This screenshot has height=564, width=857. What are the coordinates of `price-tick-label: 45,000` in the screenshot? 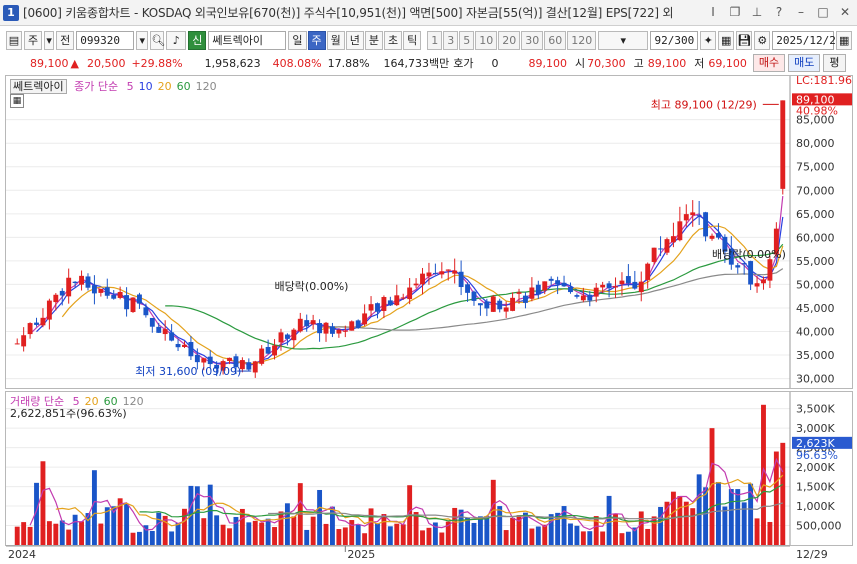 It's located at (815, 308).